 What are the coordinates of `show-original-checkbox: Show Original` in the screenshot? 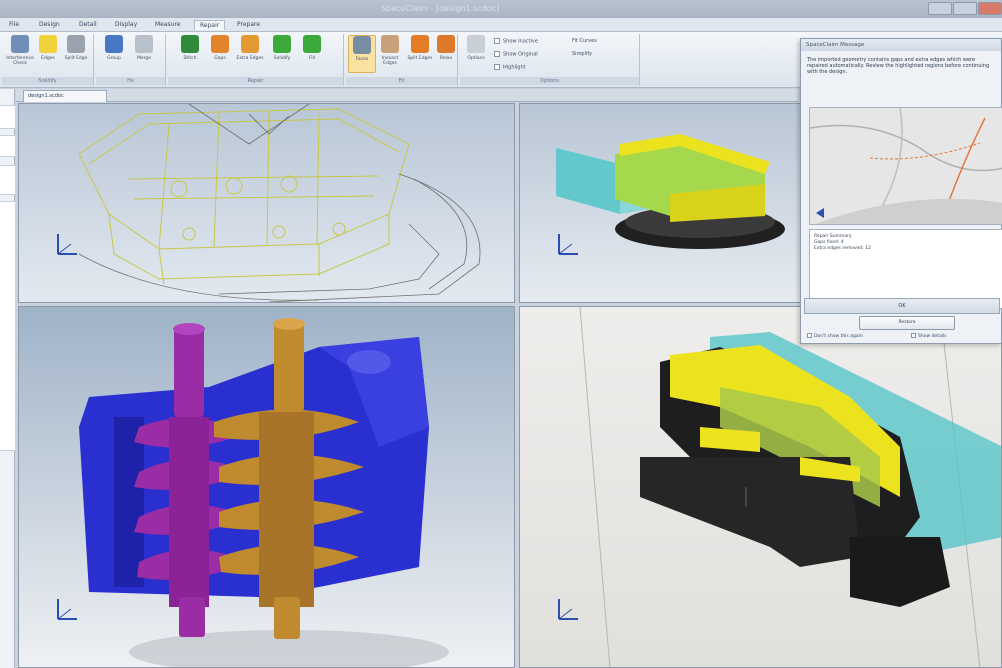 It's located at (516, 55).